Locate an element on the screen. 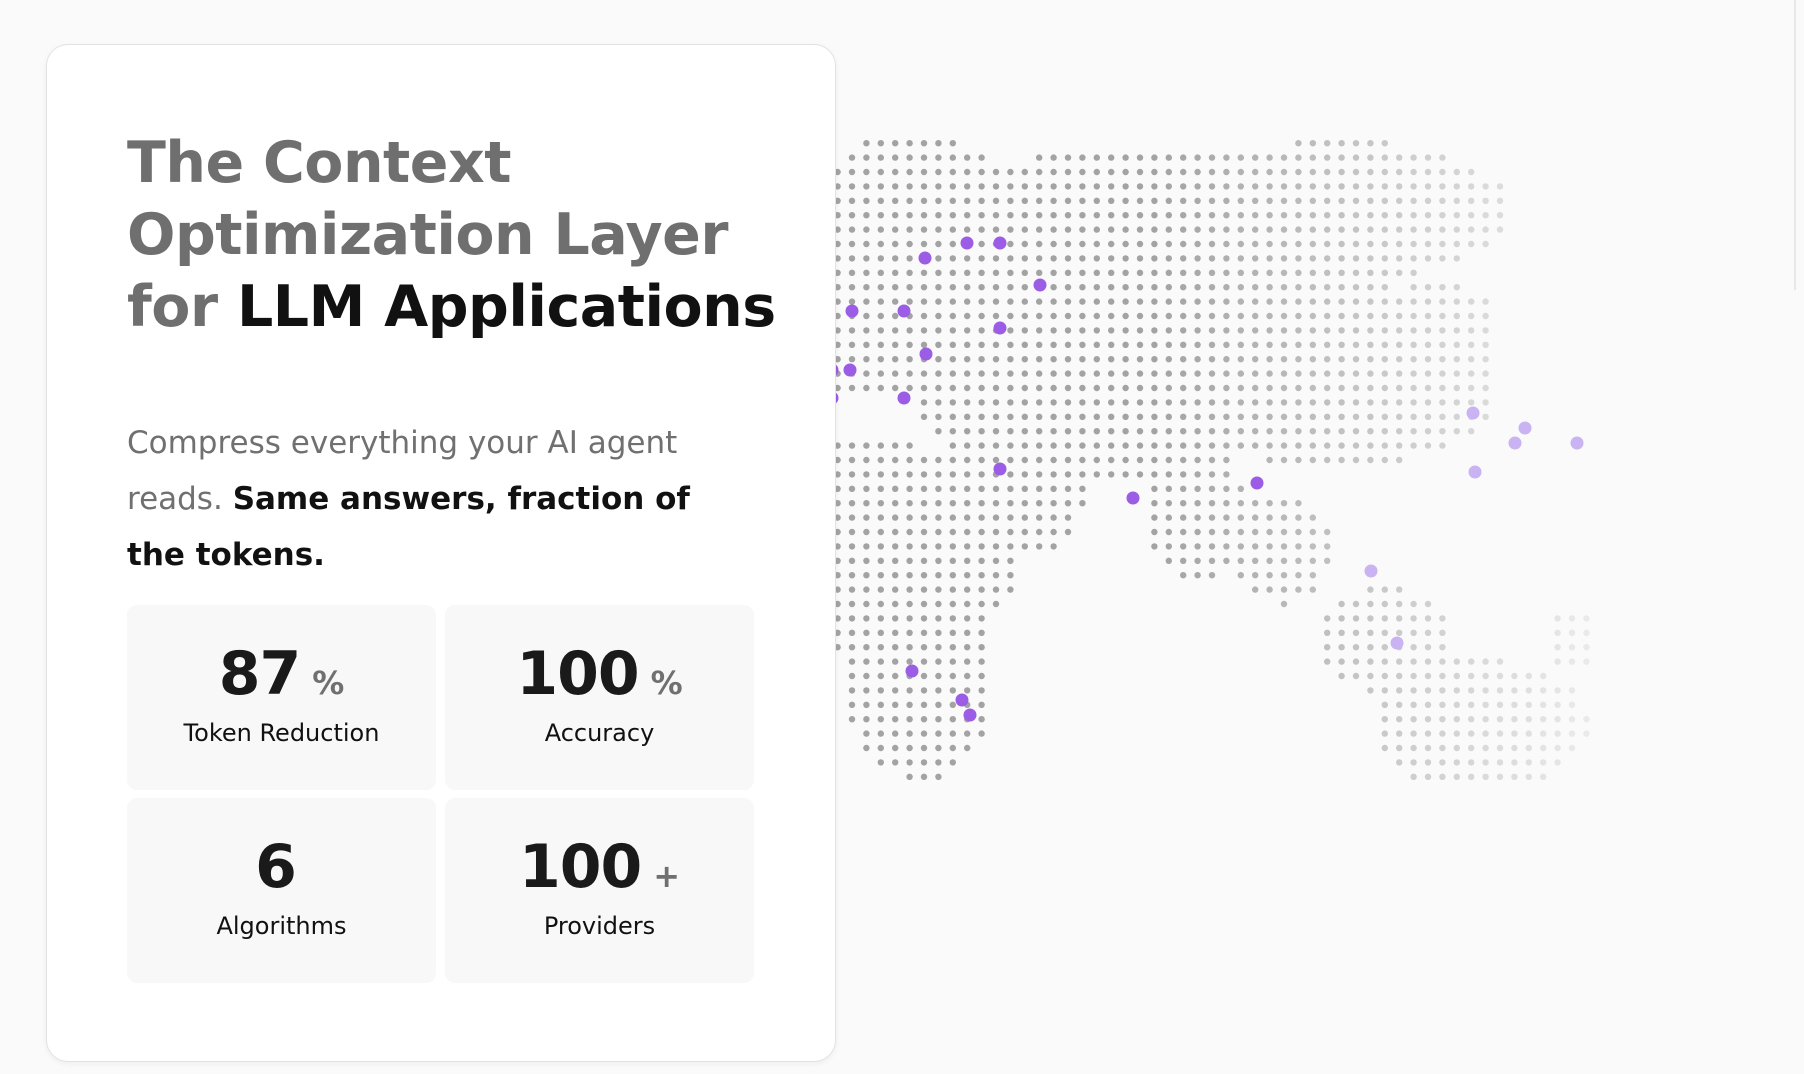 This screenshot has width=1804, height=1074. scrollbar-track is located at coordinates (1795, 145).